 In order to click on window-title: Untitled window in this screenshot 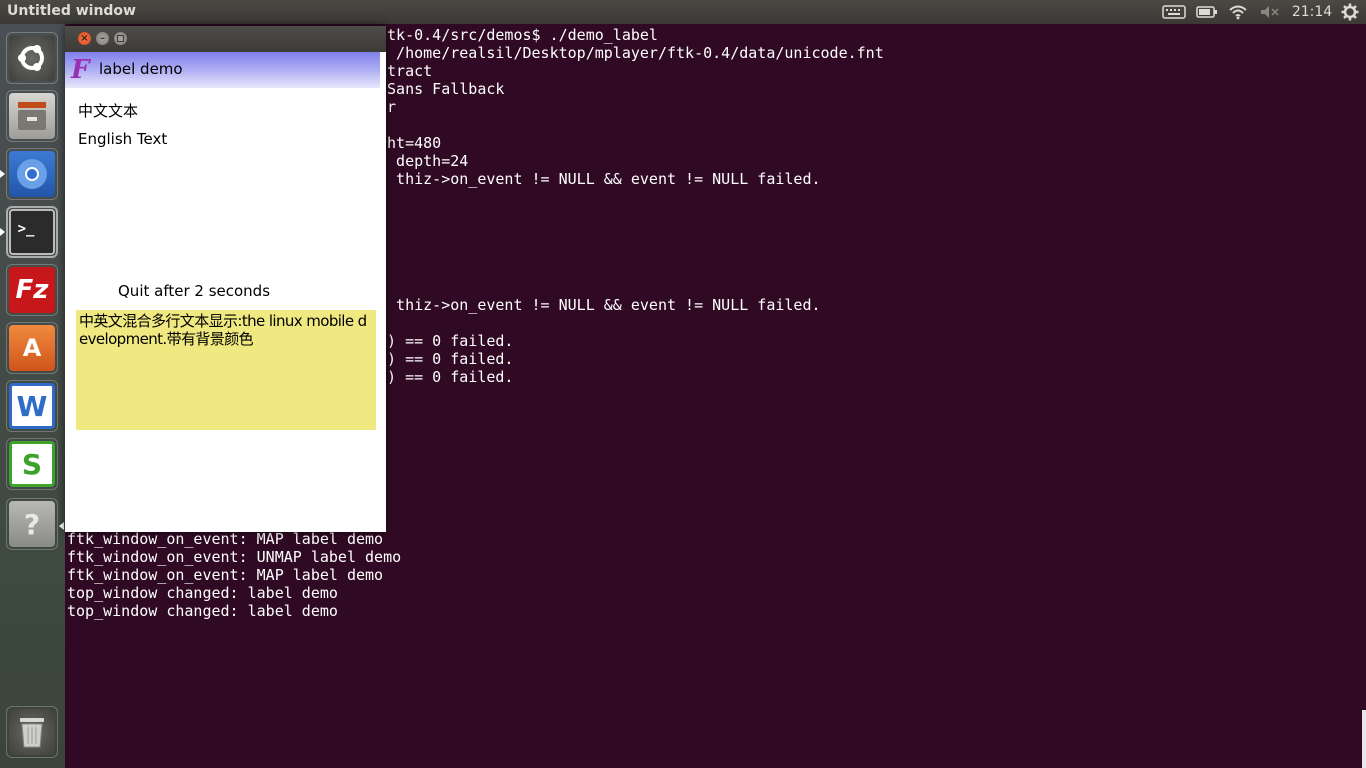, I will do `click(71, 11)`.